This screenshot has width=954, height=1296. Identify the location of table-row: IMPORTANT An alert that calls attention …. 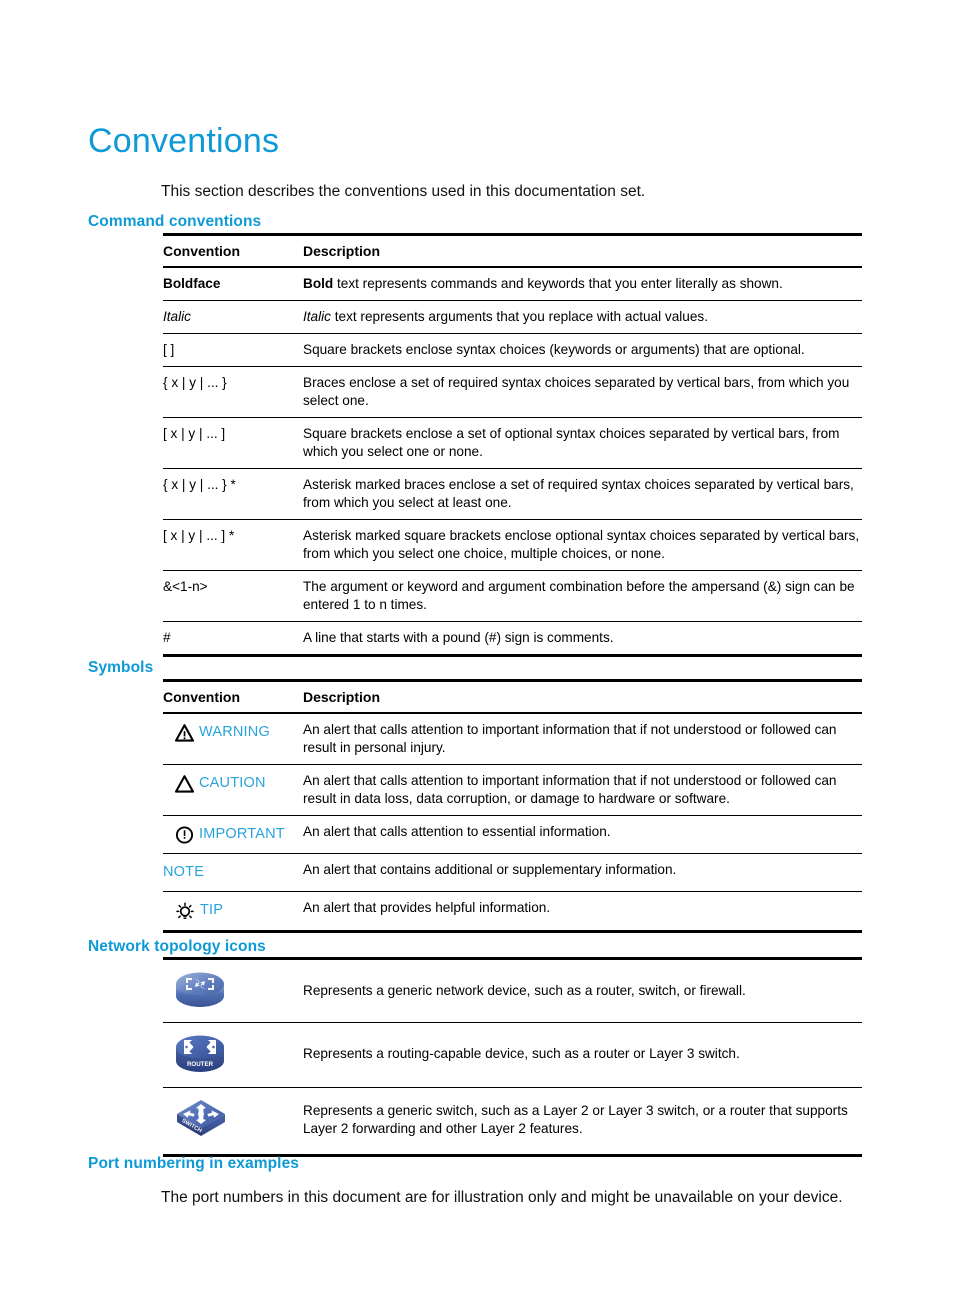
(512, 834).